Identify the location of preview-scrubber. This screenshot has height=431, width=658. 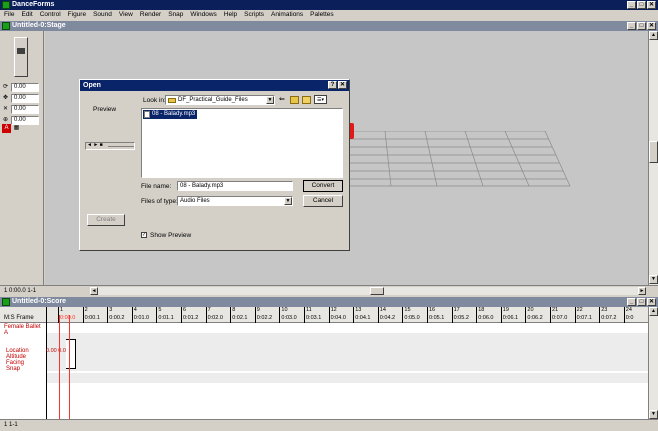
(121, 146).